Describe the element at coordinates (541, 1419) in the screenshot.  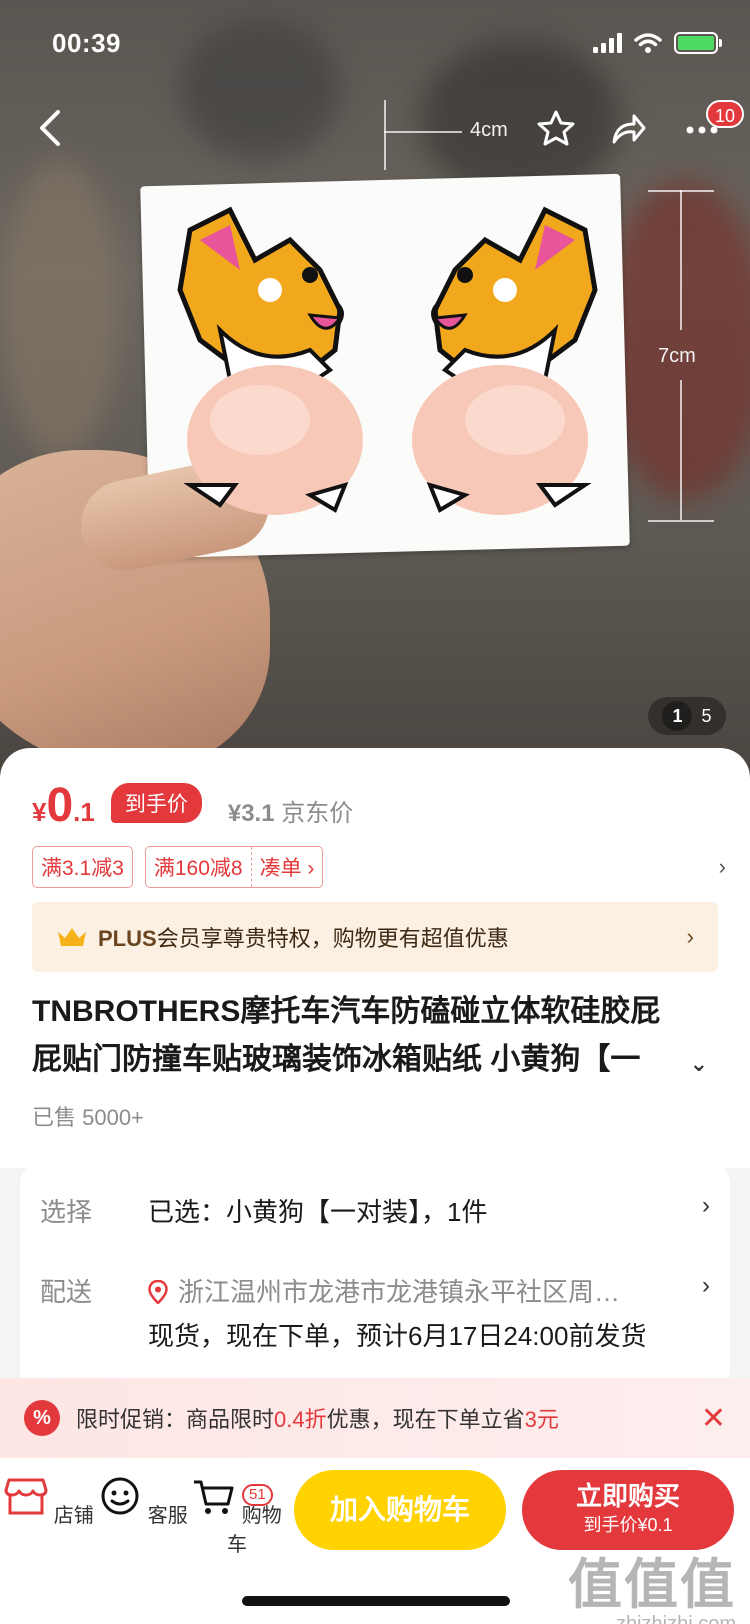
I see `promo-saving: 3元` at that location.